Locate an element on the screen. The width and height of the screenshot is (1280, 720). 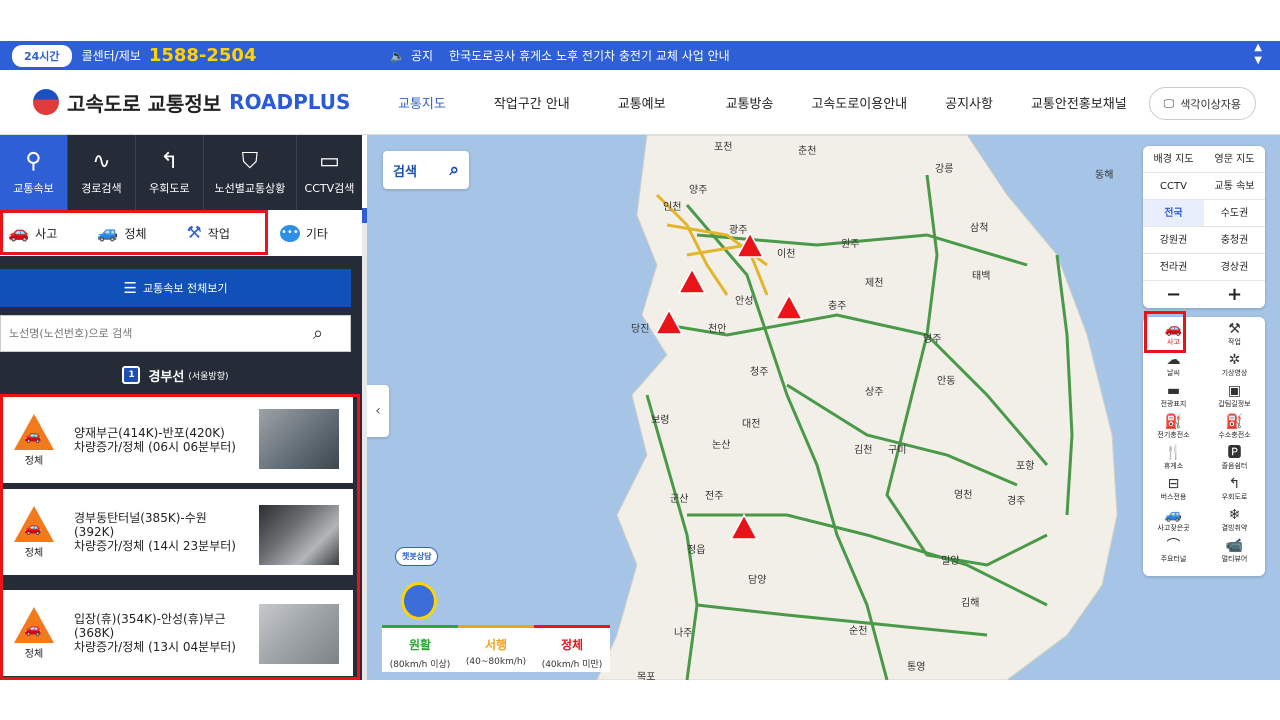
layer-label: 결빙취약 is located at coordinates (1234, 528).